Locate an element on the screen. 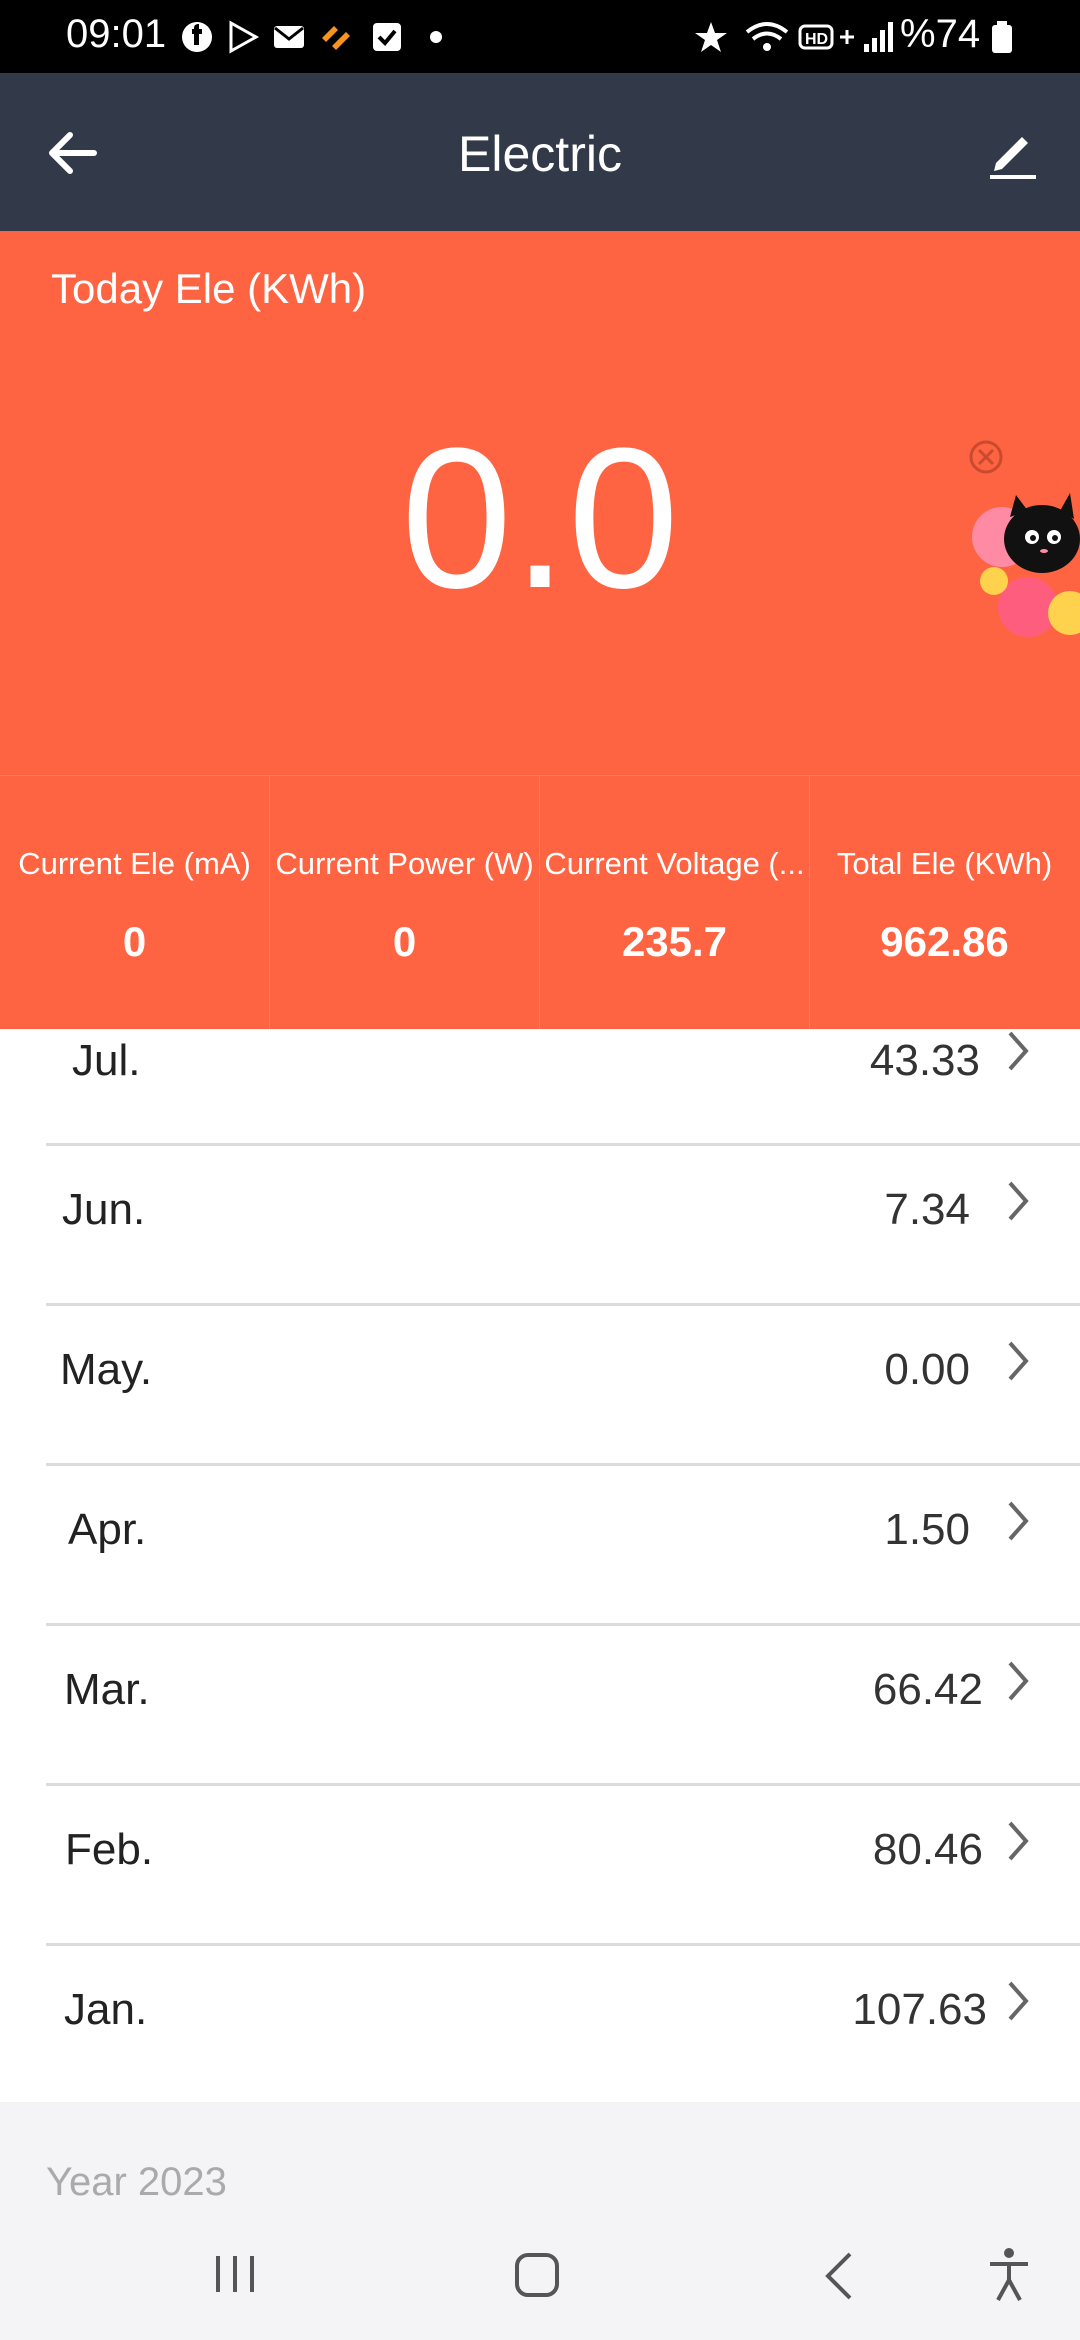 The image size is (1080, 2340). list-item-jul: Jul. 43.33 is located at coordinates (540, 1059).